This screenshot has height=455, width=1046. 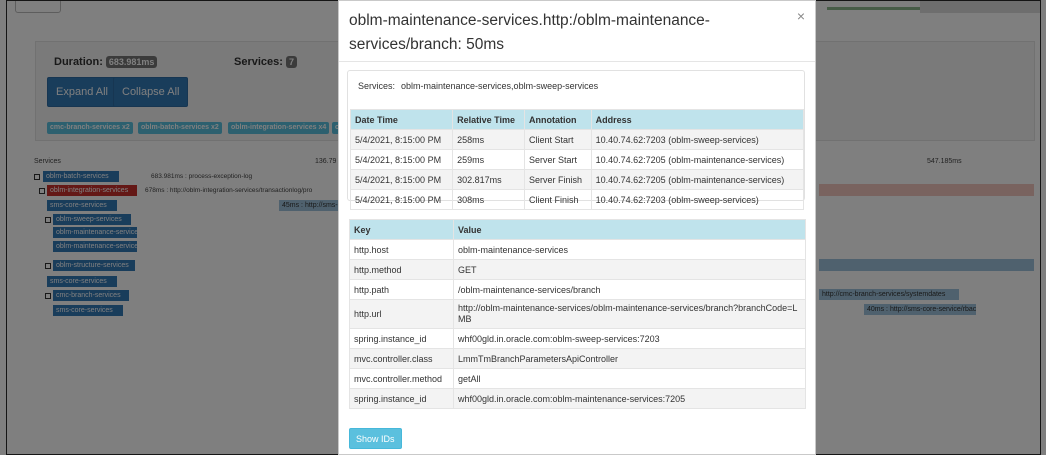 What do you see at coordinates (488, 119) in the screenshot?
I see `column-header: Relative Time` at bounding box center [488, 119].